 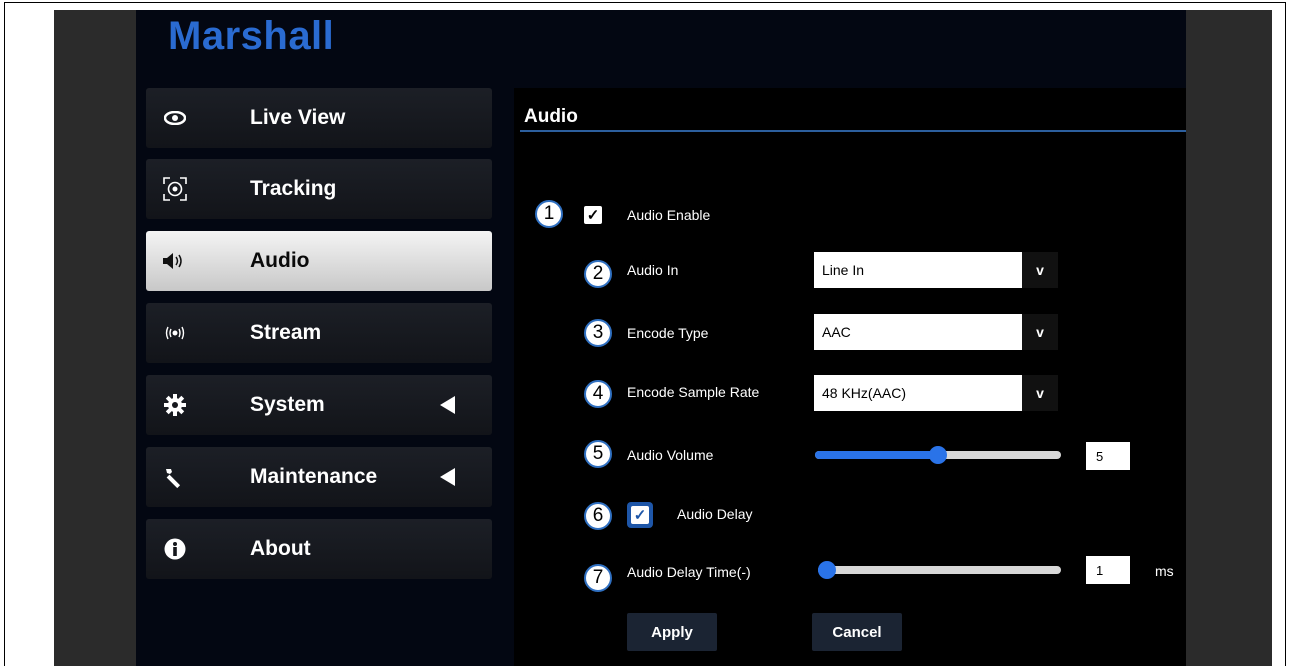 I want to click on audio-volume-label: Audio Volume, so click(x=670, y=455).